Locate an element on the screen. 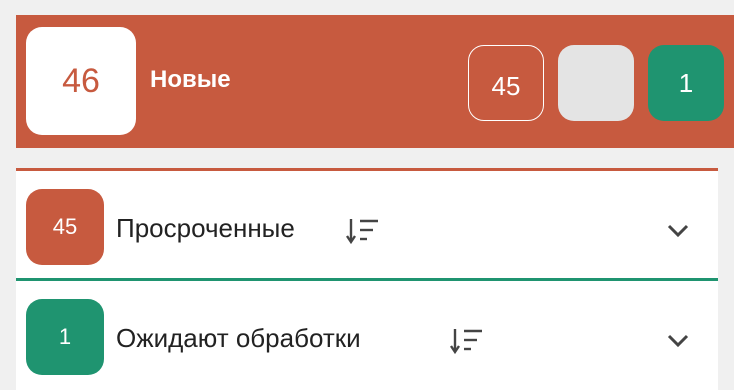 The height and width of the screenshot is (390, 734). overdue-filter-chip: 45 is located at coordinates (506, 83).